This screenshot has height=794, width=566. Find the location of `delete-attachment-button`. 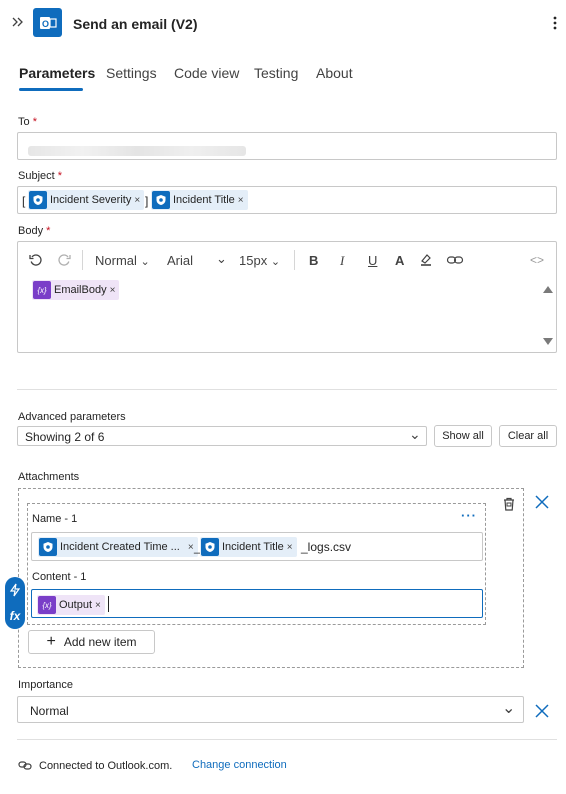

delete-attachment-button is located at coordinates (509, 505).